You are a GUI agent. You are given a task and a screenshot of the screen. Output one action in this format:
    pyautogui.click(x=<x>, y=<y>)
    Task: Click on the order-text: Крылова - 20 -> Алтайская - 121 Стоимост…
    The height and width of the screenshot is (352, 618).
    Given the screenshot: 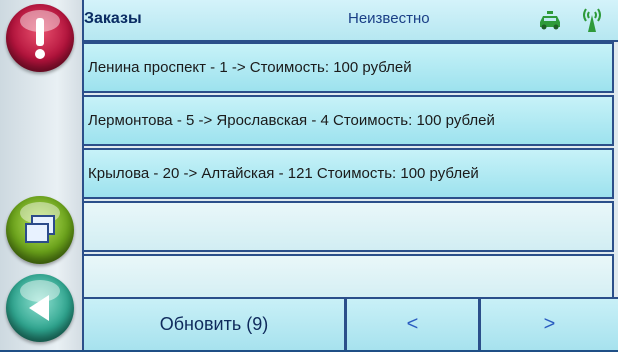 What is the action you would take?
    pyautogui.click(x=283, y=173)
    